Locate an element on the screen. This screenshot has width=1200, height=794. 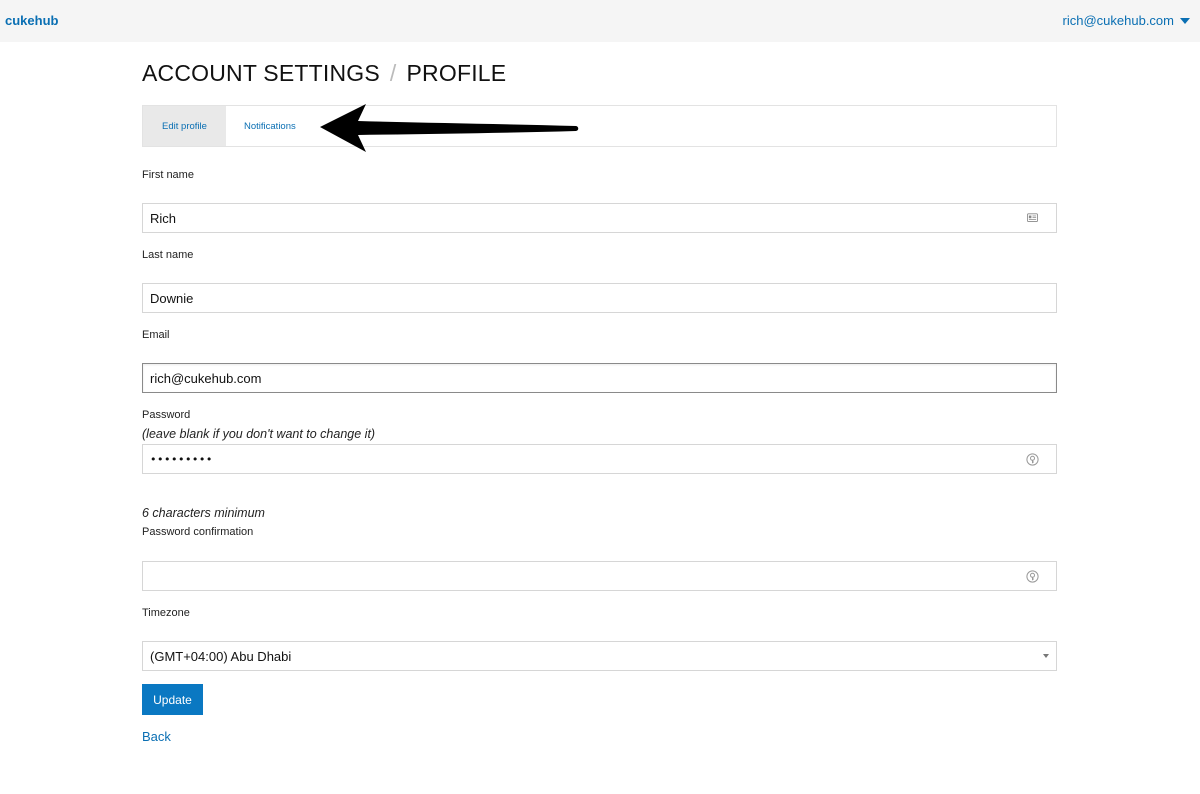
last-name-label: Last name is located at coordinates (168, 255).